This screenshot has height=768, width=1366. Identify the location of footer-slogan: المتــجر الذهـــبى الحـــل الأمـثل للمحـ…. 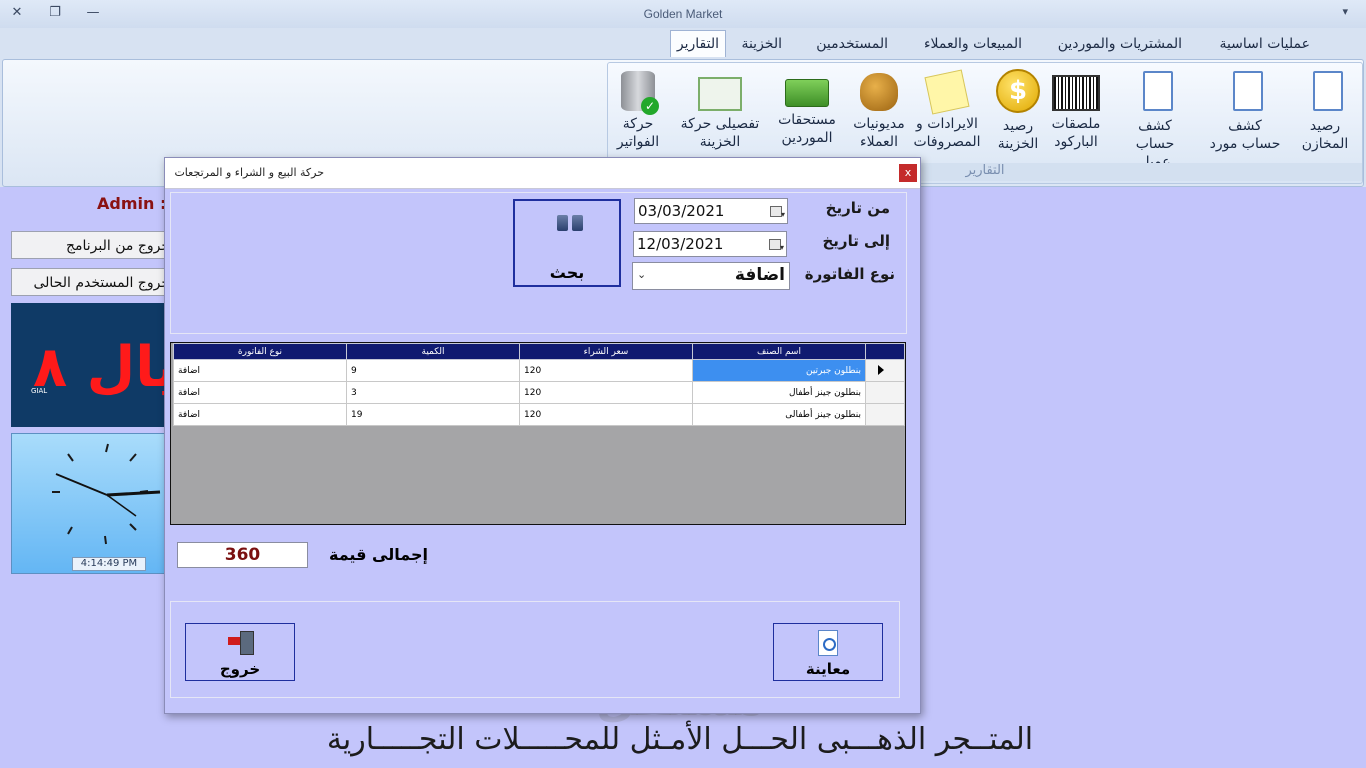
(680, 739).